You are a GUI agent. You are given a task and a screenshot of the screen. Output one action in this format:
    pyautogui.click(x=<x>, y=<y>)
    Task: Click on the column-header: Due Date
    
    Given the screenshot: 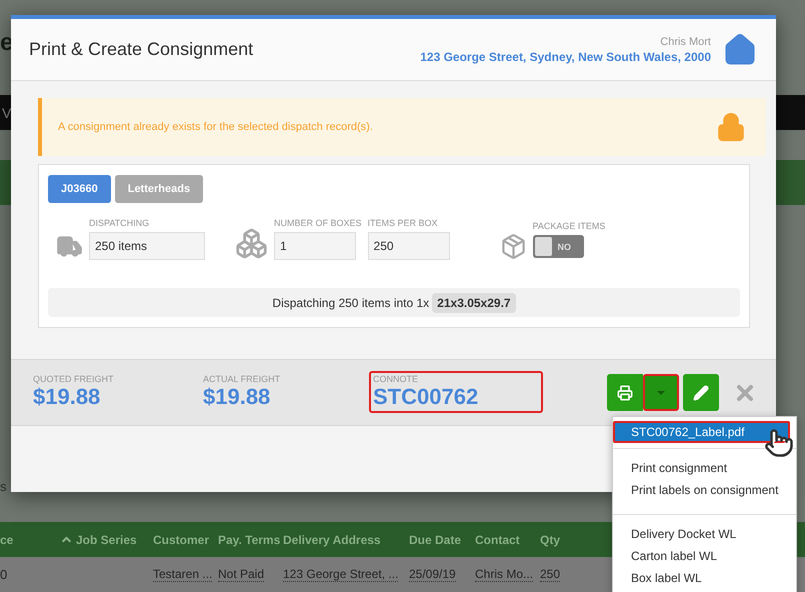 What is the action you would take?
    pyautogui.click(x=442, y=539)
    